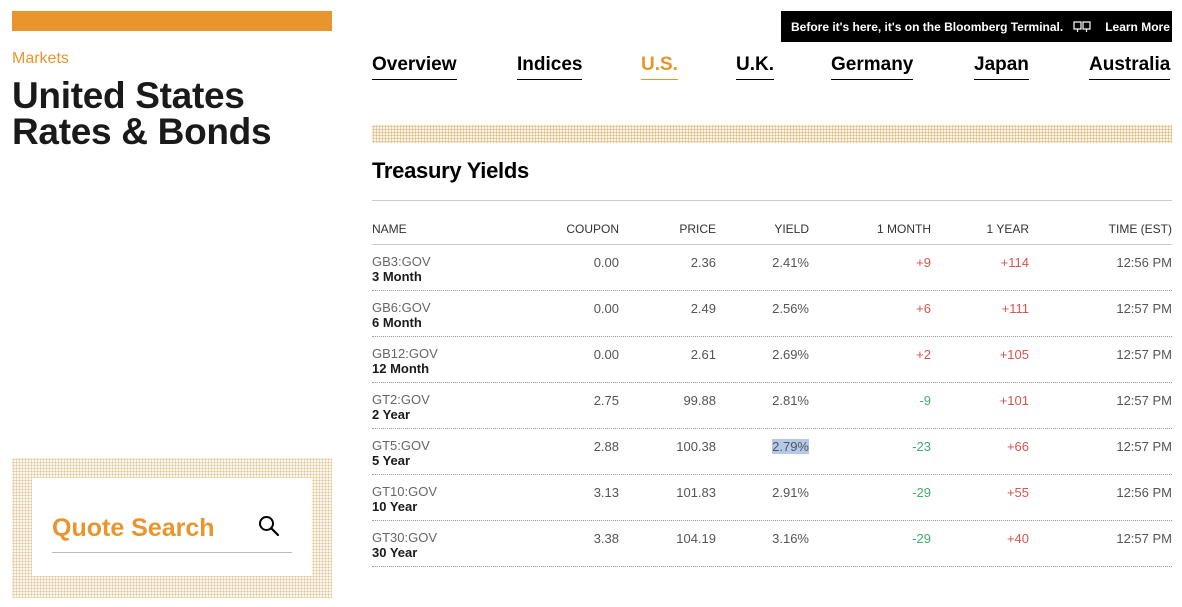 The image size is (1182, 607). Describe the element at coordinates (1017, 538) in the screenshot. I see `row-1-year: +40` at that location.